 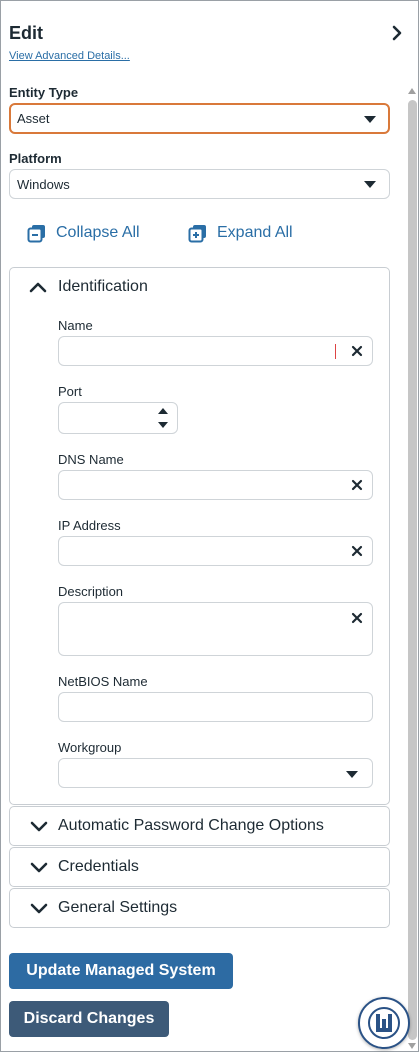 I want to click on spinner-down-icon, so click(x=163, y=425).